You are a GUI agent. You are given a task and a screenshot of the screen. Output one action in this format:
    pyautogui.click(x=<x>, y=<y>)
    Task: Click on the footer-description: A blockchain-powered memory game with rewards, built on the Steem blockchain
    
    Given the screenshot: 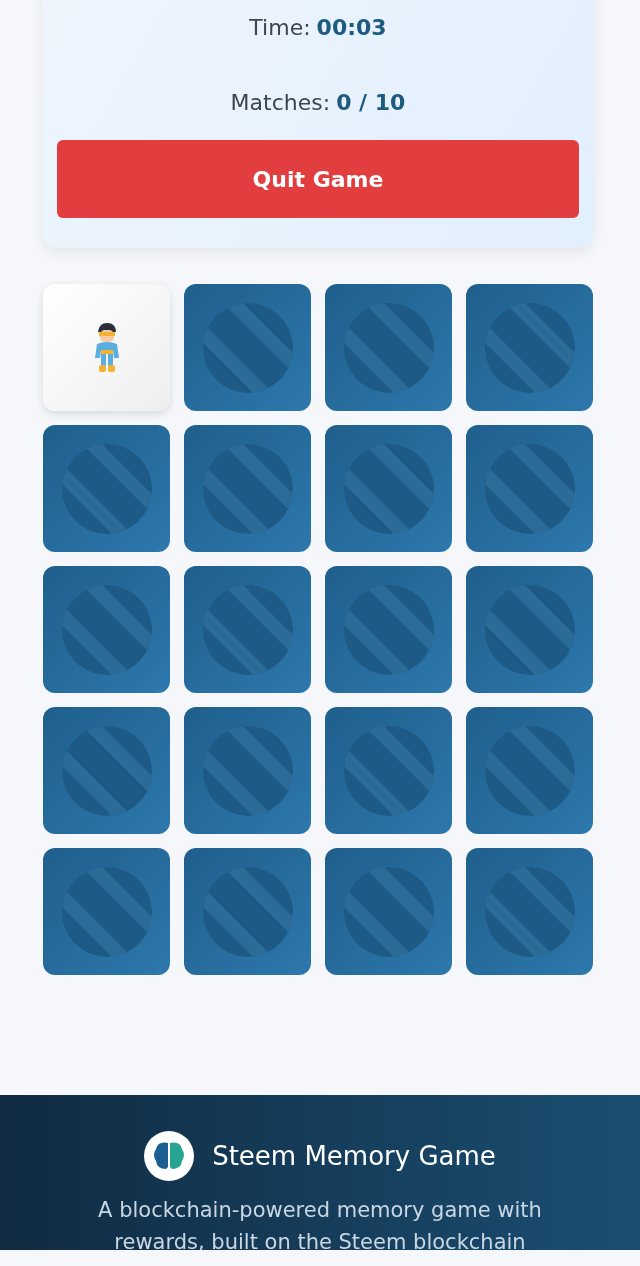 What is the action you would take?
    pyautogui.click(x=320, y=1223)
    